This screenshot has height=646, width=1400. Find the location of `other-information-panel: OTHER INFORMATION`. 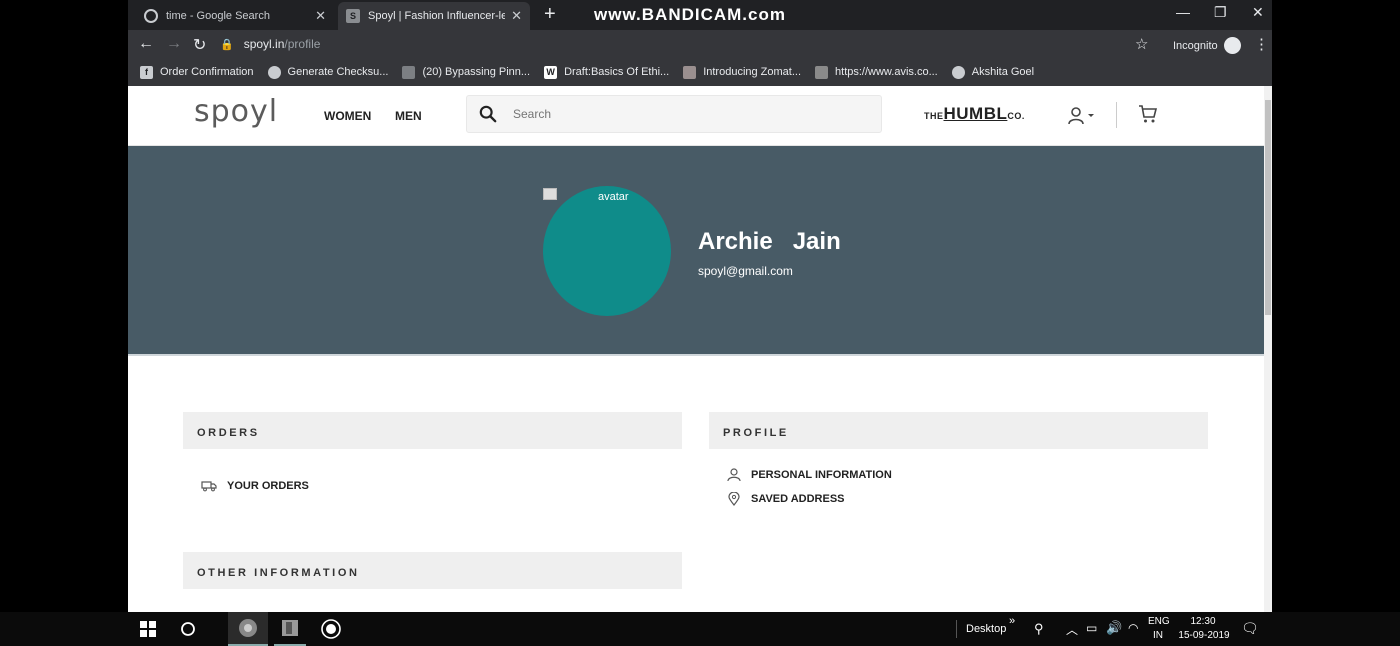

other-information-panel: OTHER INFORMATION is located at coordinates (432, 582).